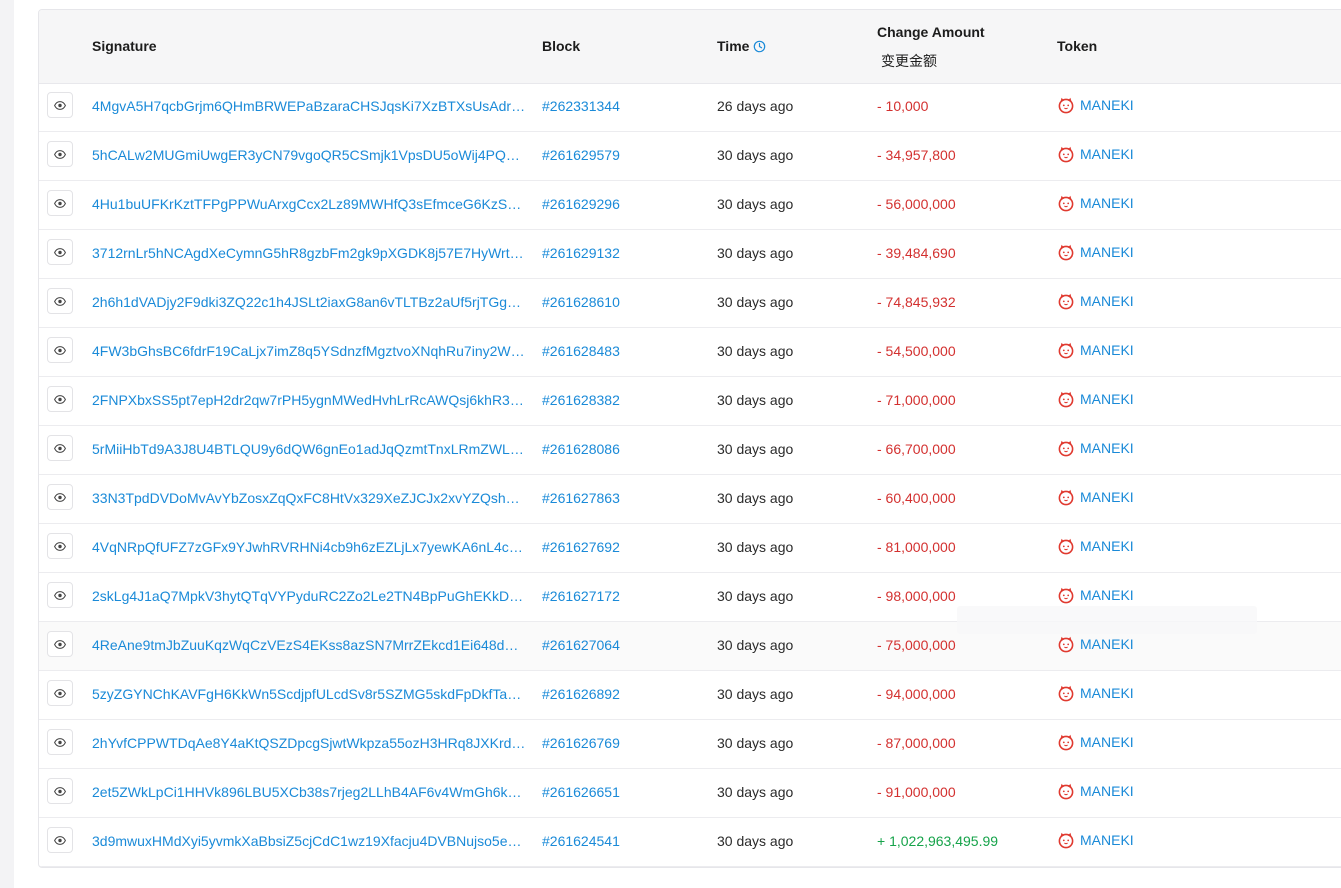 This screenshot has width=1341, height=888. What do you see at coordinates (581, 400) in the screenshot?
I see `block-link: #261628382` at bounding box center [581, 400].